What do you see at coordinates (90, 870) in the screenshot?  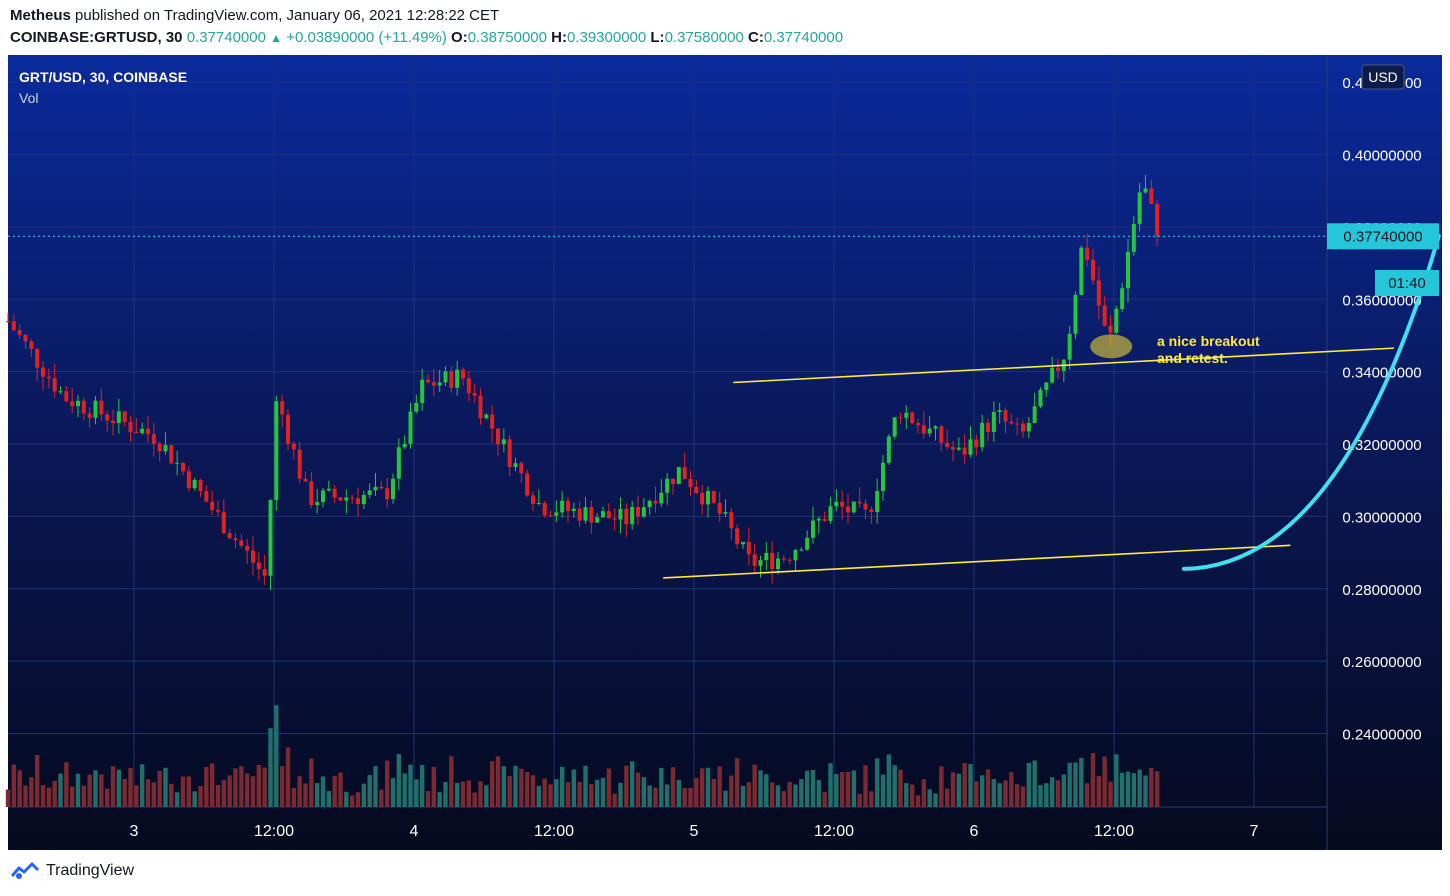 I see `footer-brand: TradingView` at bounding box center [90, 870].